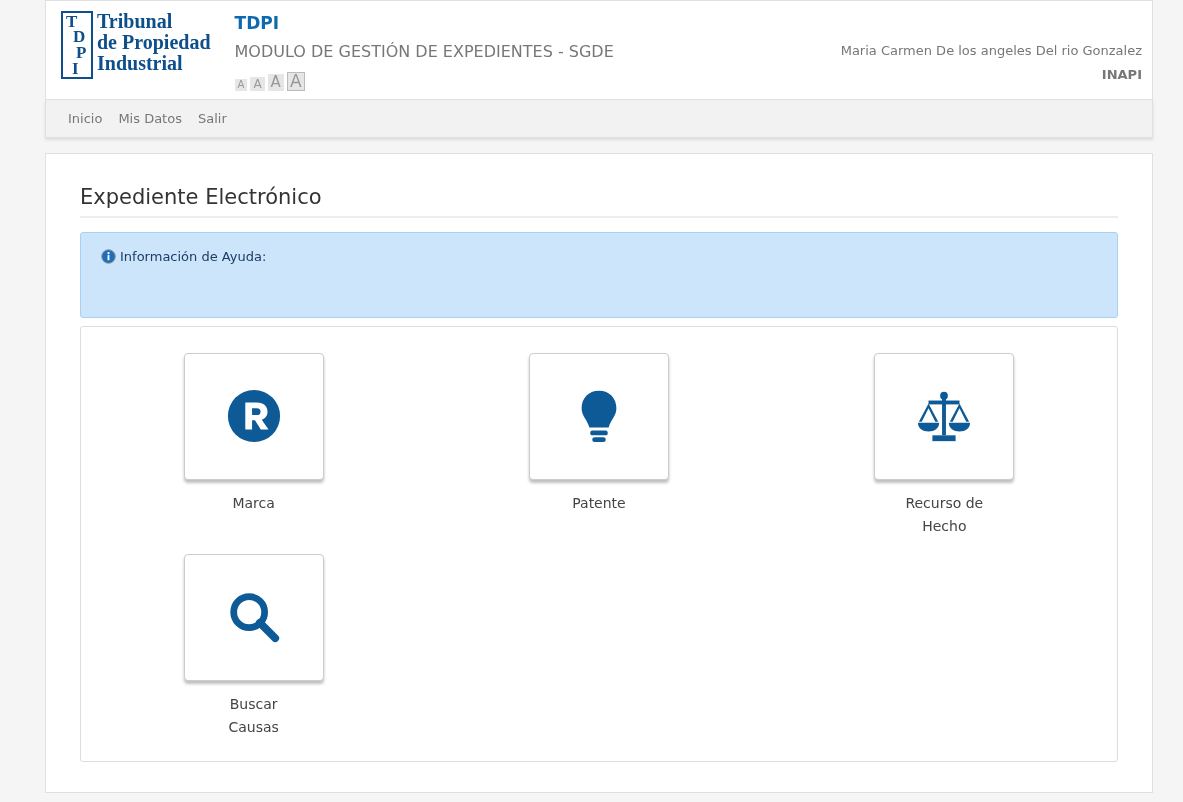 This screenshot has width=1183, height=802. Describe the element at coordinates (108, 256) in the screenshot. I see `info-icon` at that location.